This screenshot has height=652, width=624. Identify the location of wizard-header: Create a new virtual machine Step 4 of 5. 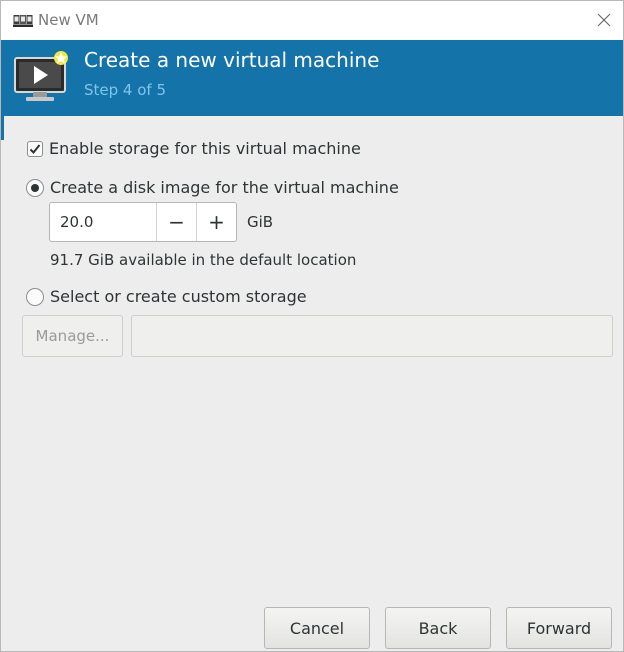
(312, 78).